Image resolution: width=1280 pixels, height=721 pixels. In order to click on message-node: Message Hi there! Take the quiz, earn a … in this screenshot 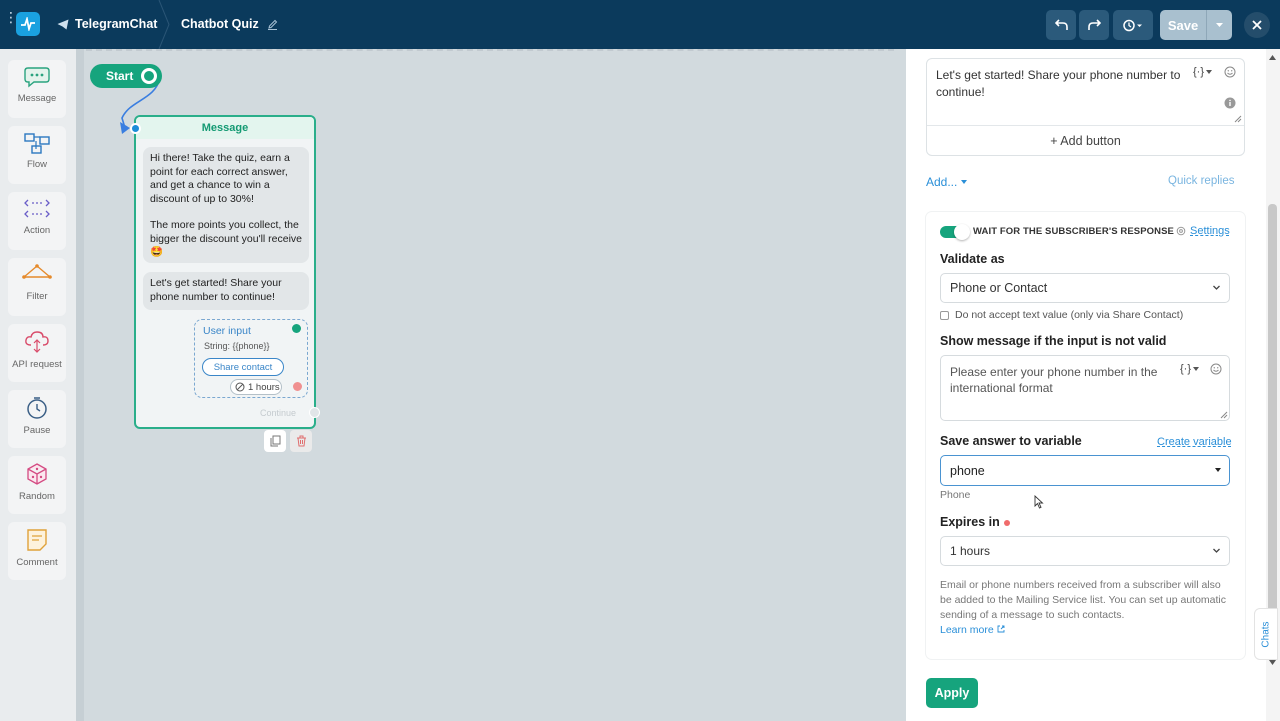, I will do `click(225, 272)`.